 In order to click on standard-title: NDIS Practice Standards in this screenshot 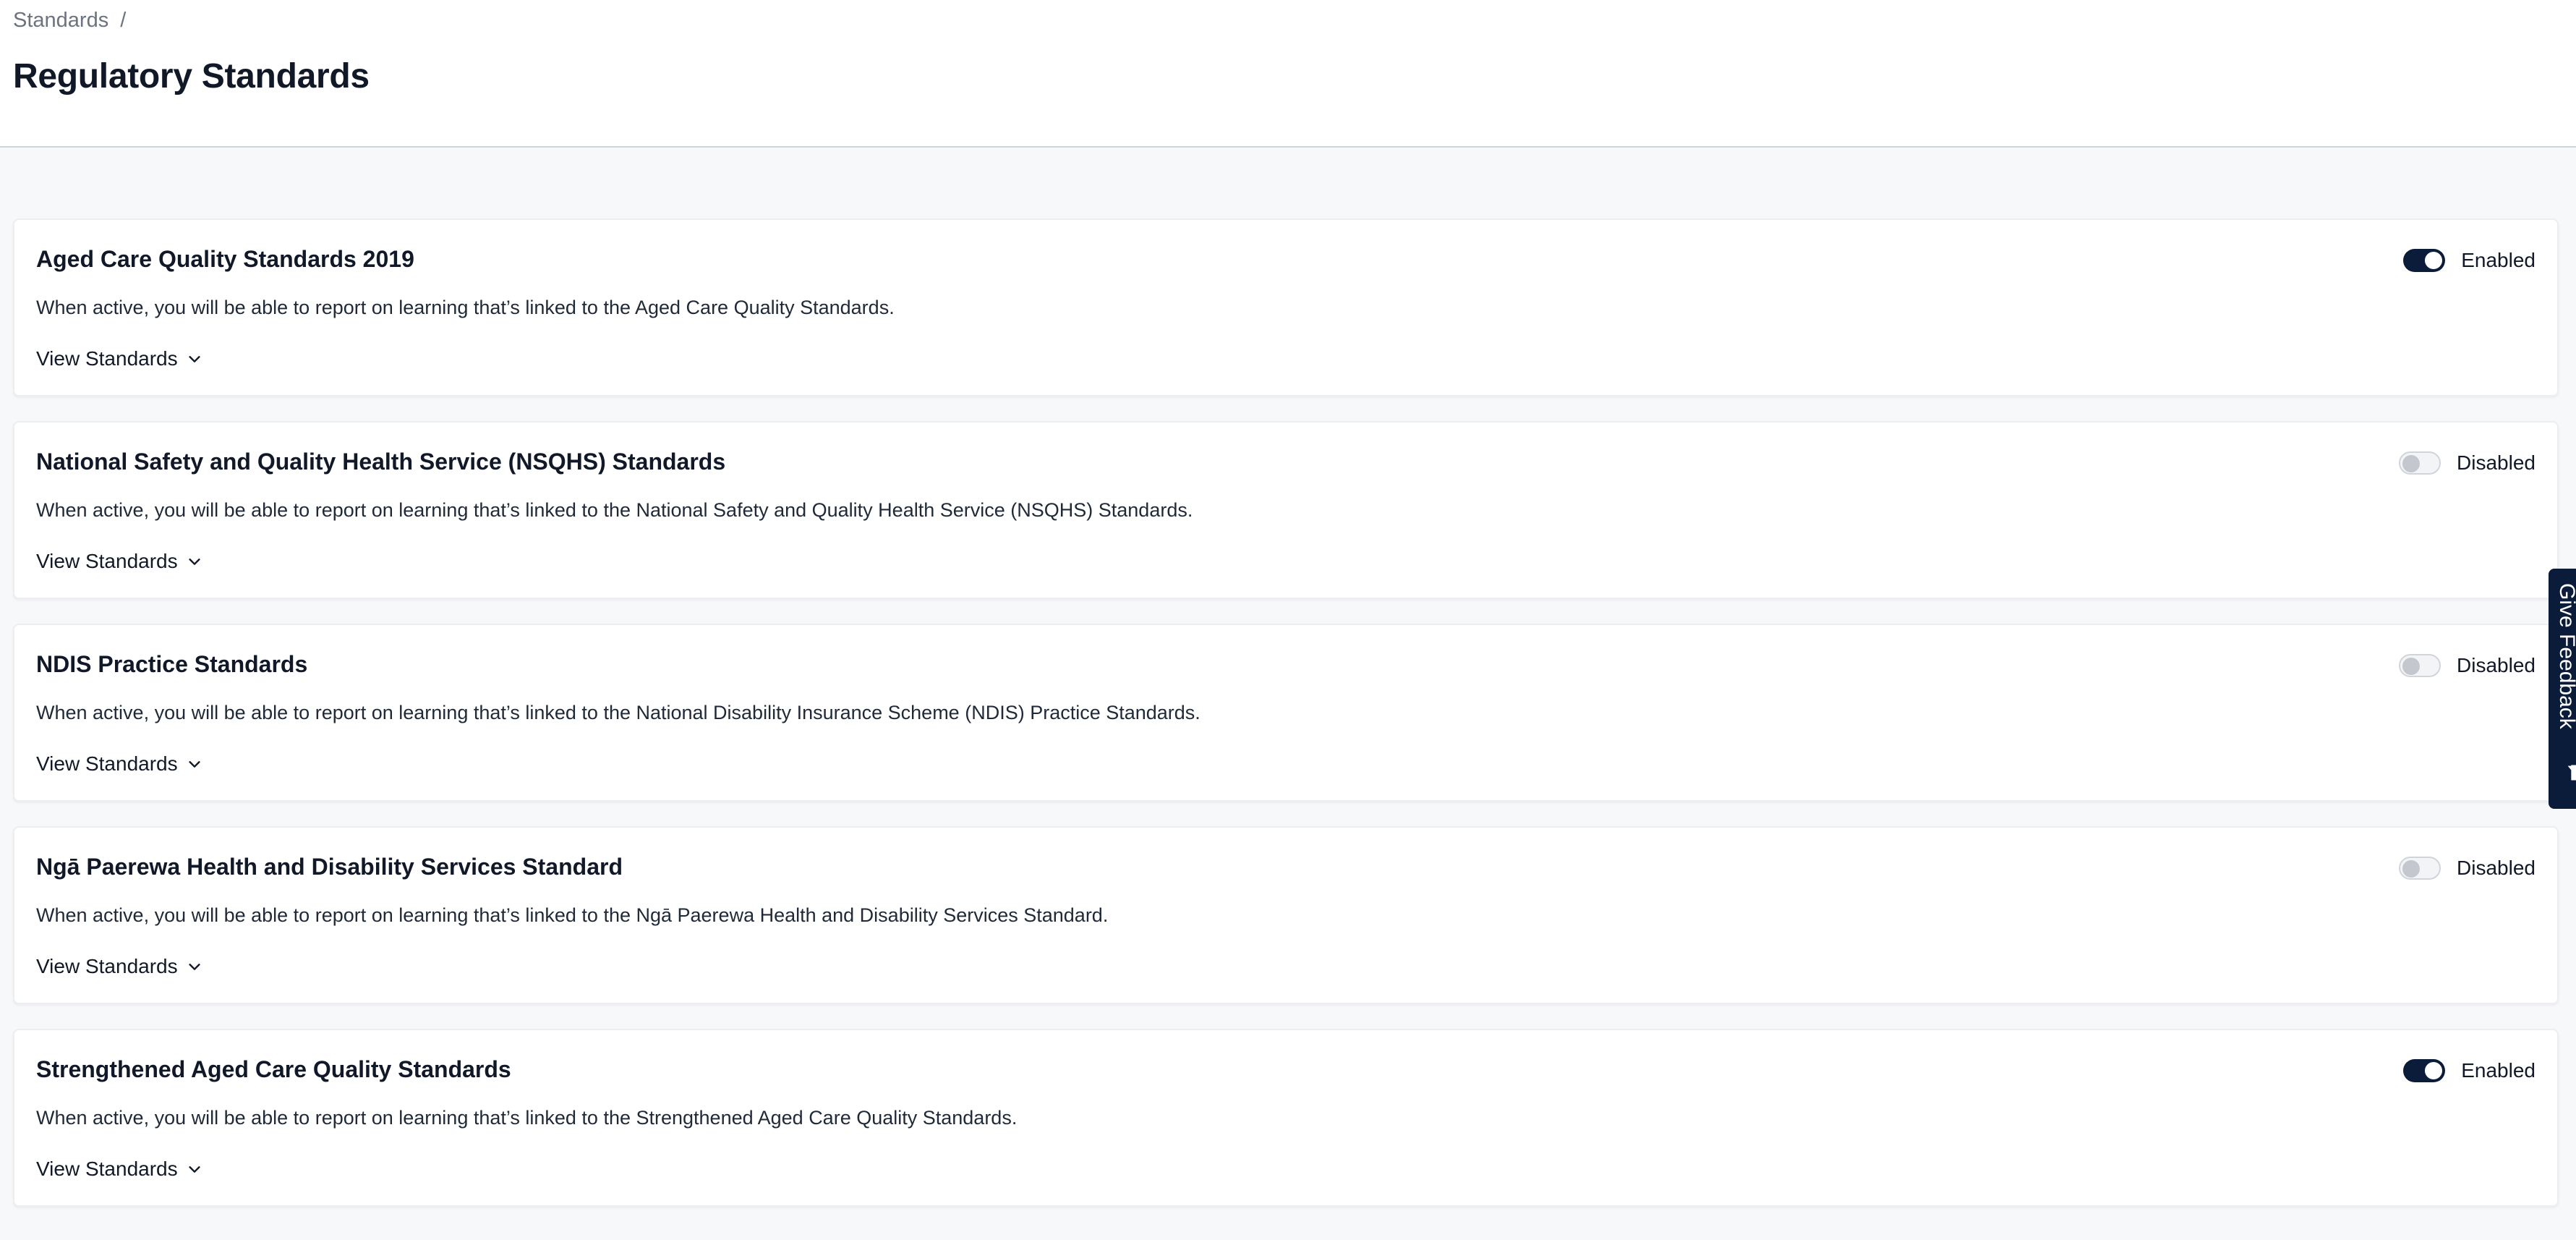, I will do `click(172, 664)`.